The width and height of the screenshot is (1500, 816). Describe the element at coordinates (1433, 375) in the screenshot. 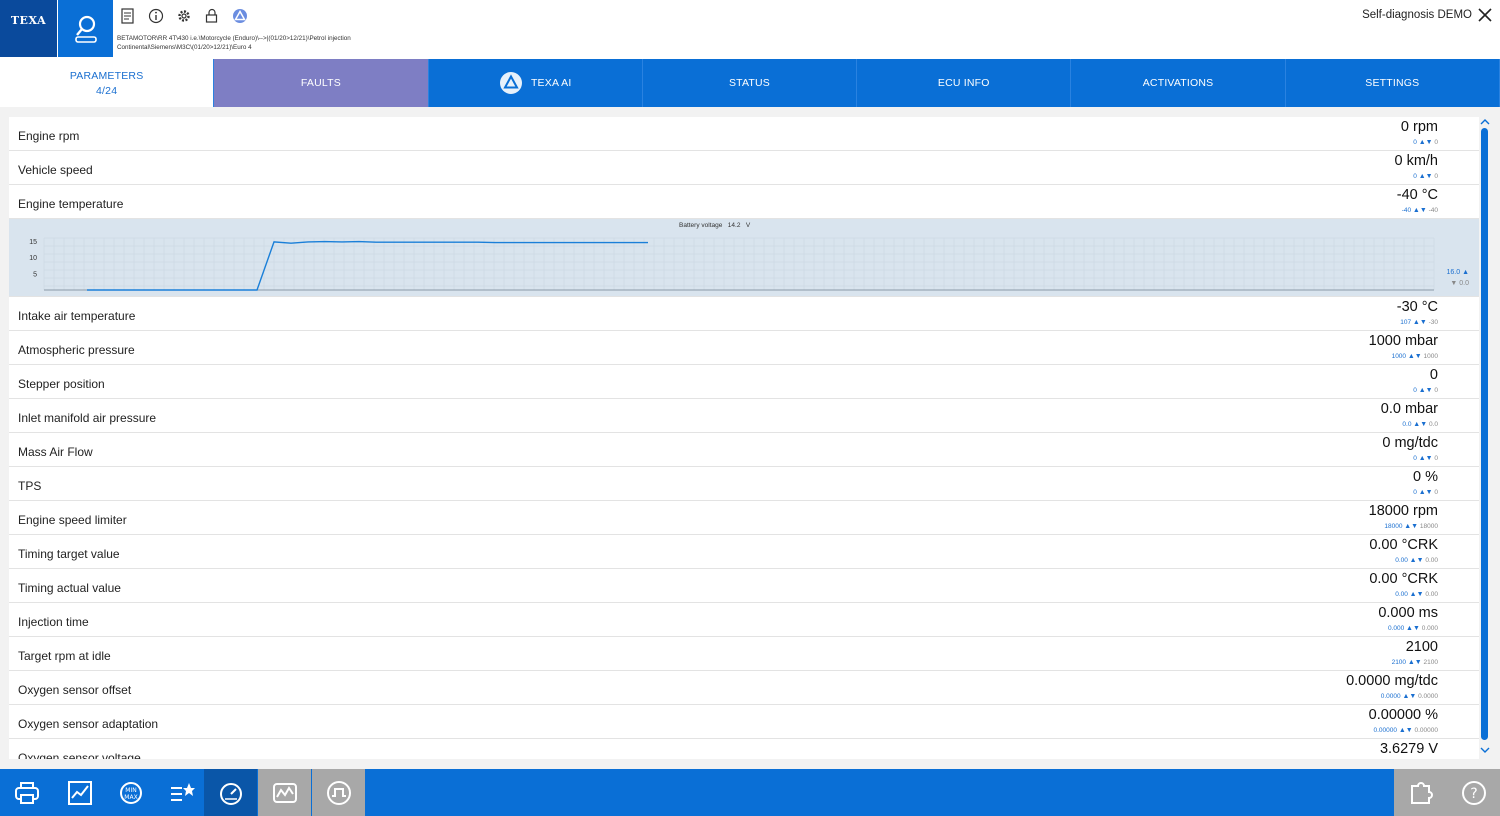

I see `parameter-value: 0` at that location.